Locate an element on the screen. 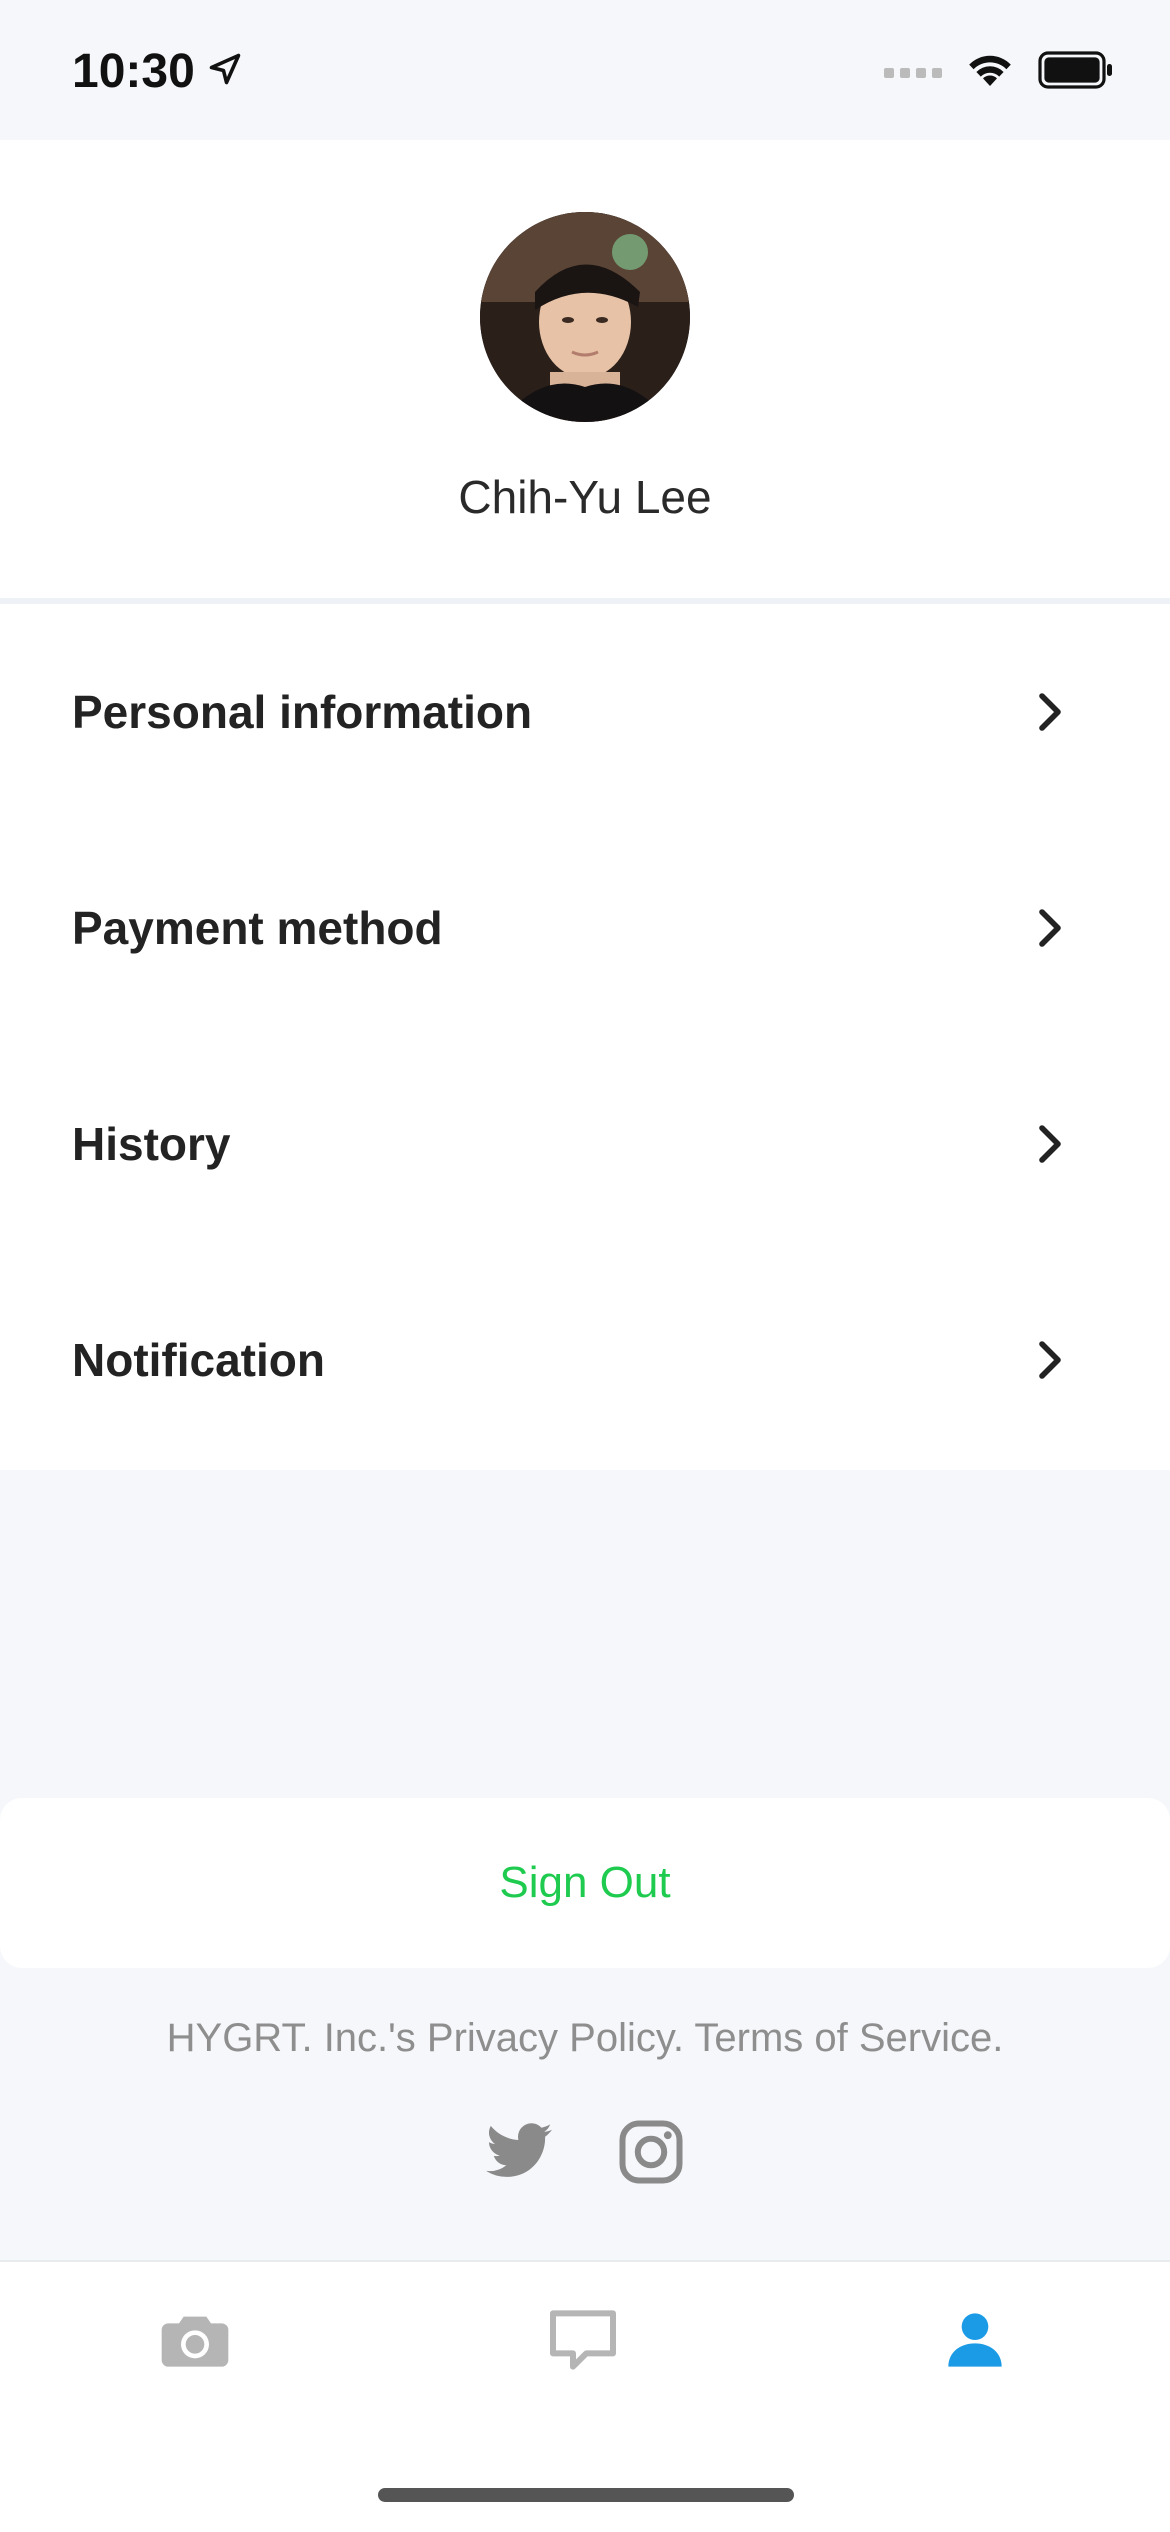  status-bar: 10:30 is located at coordinates (585, 70).